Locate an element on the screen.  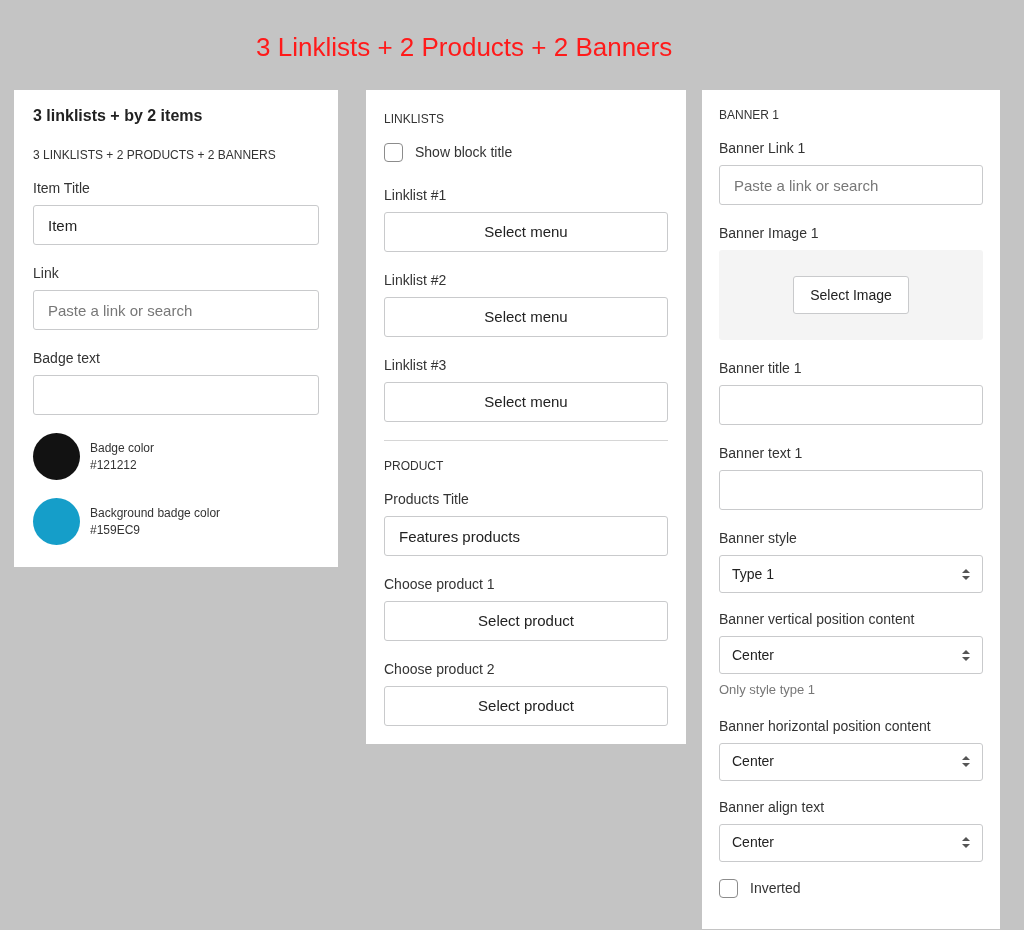
color-value: #121212 is located at coordinates (114, 465).